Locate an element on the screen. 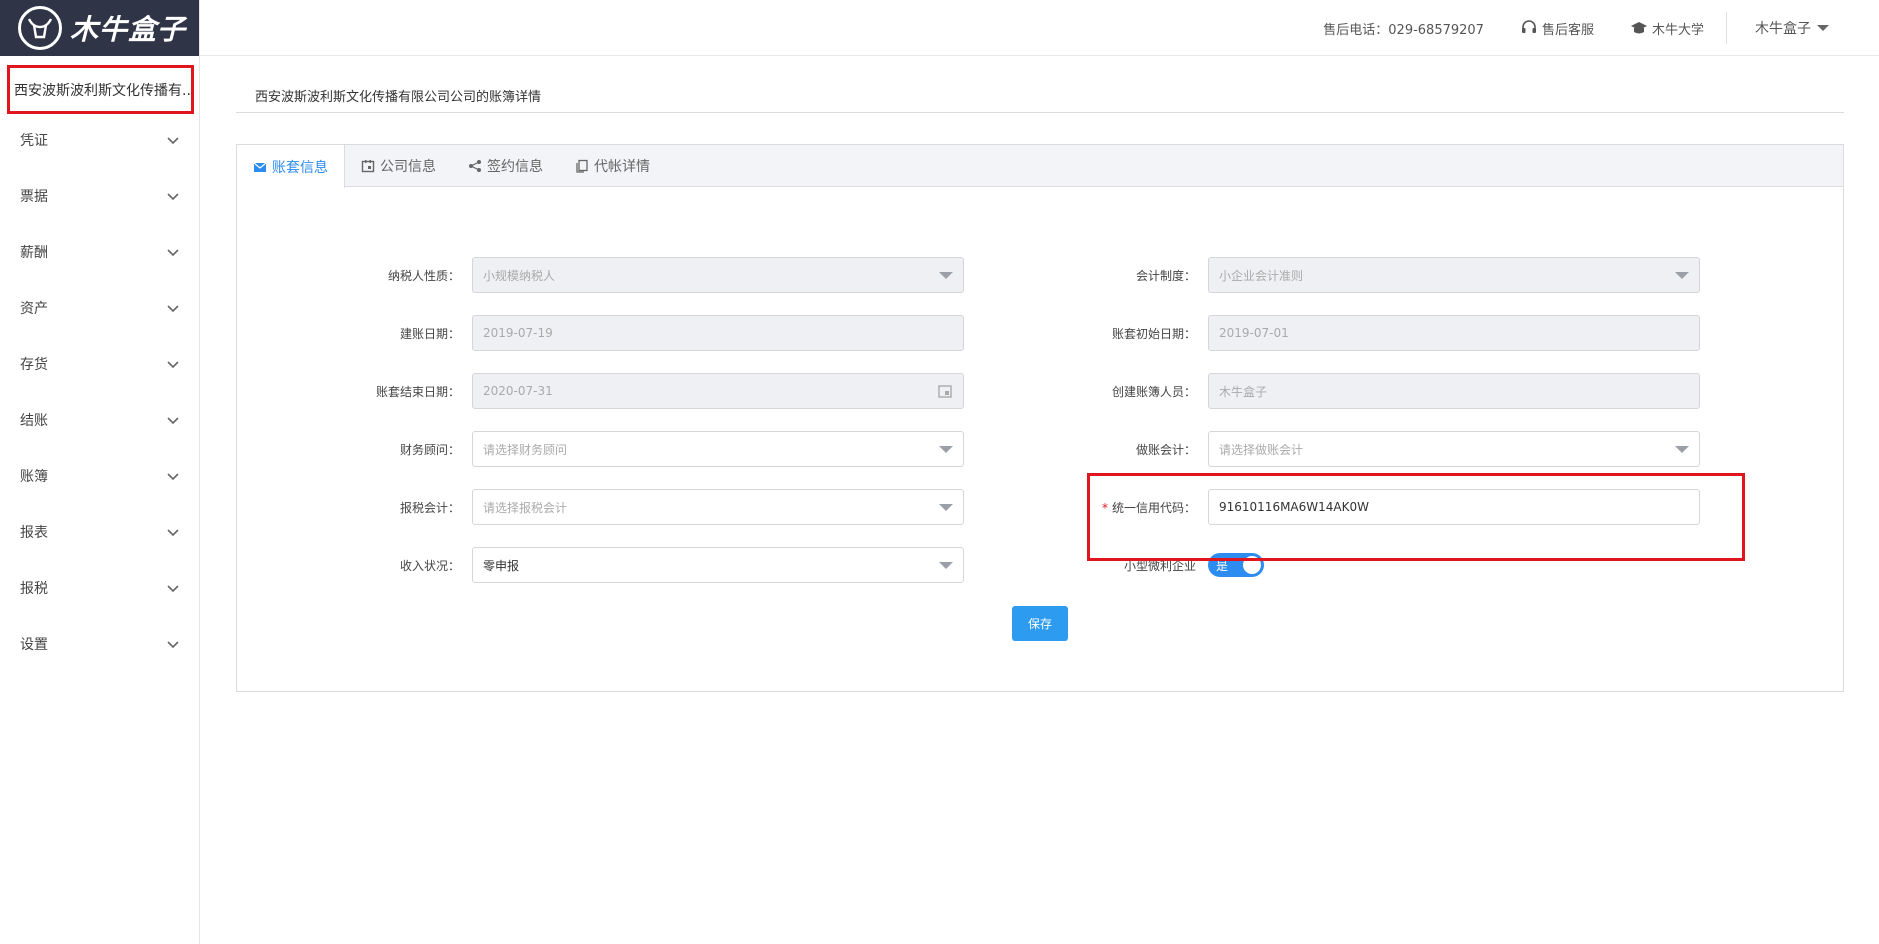 This screenshot has width=1879, height=944. copy-icon is located at coordinates (582, 166).